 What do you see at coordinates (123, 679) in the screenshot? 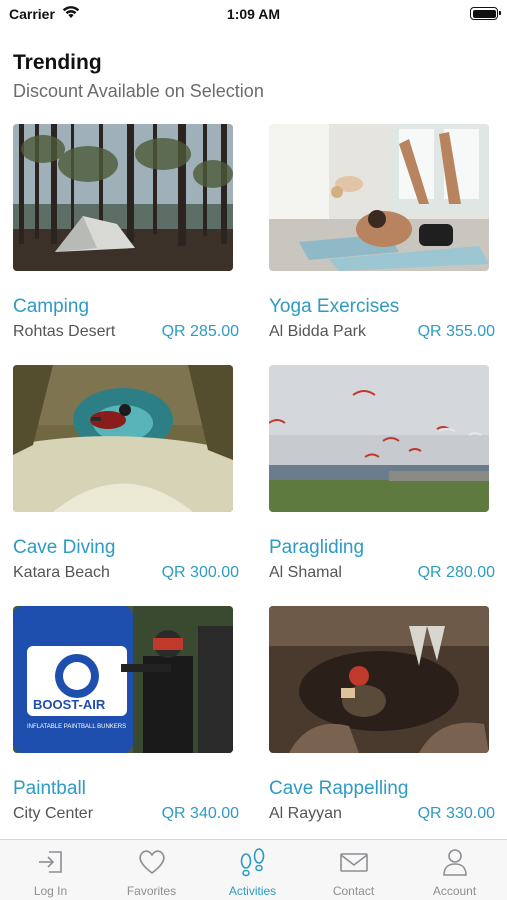
I see `paintball-photo: BOOST-AIR INFLATABLE PAINTBALL BUNKERS` at bounding box center [123, 679].